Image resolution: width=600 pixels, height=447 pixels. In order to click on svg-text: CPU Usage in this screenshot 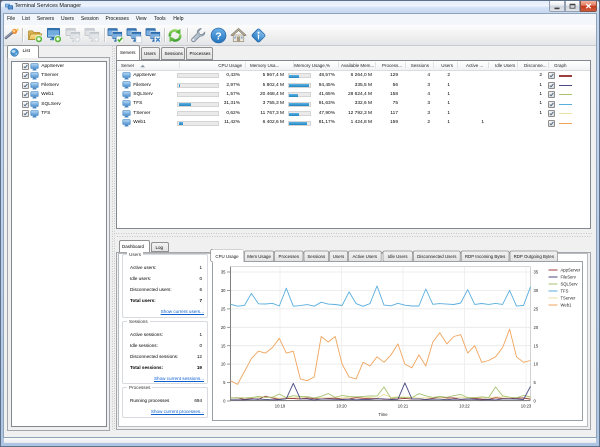, I will do `click(227, 256)`.